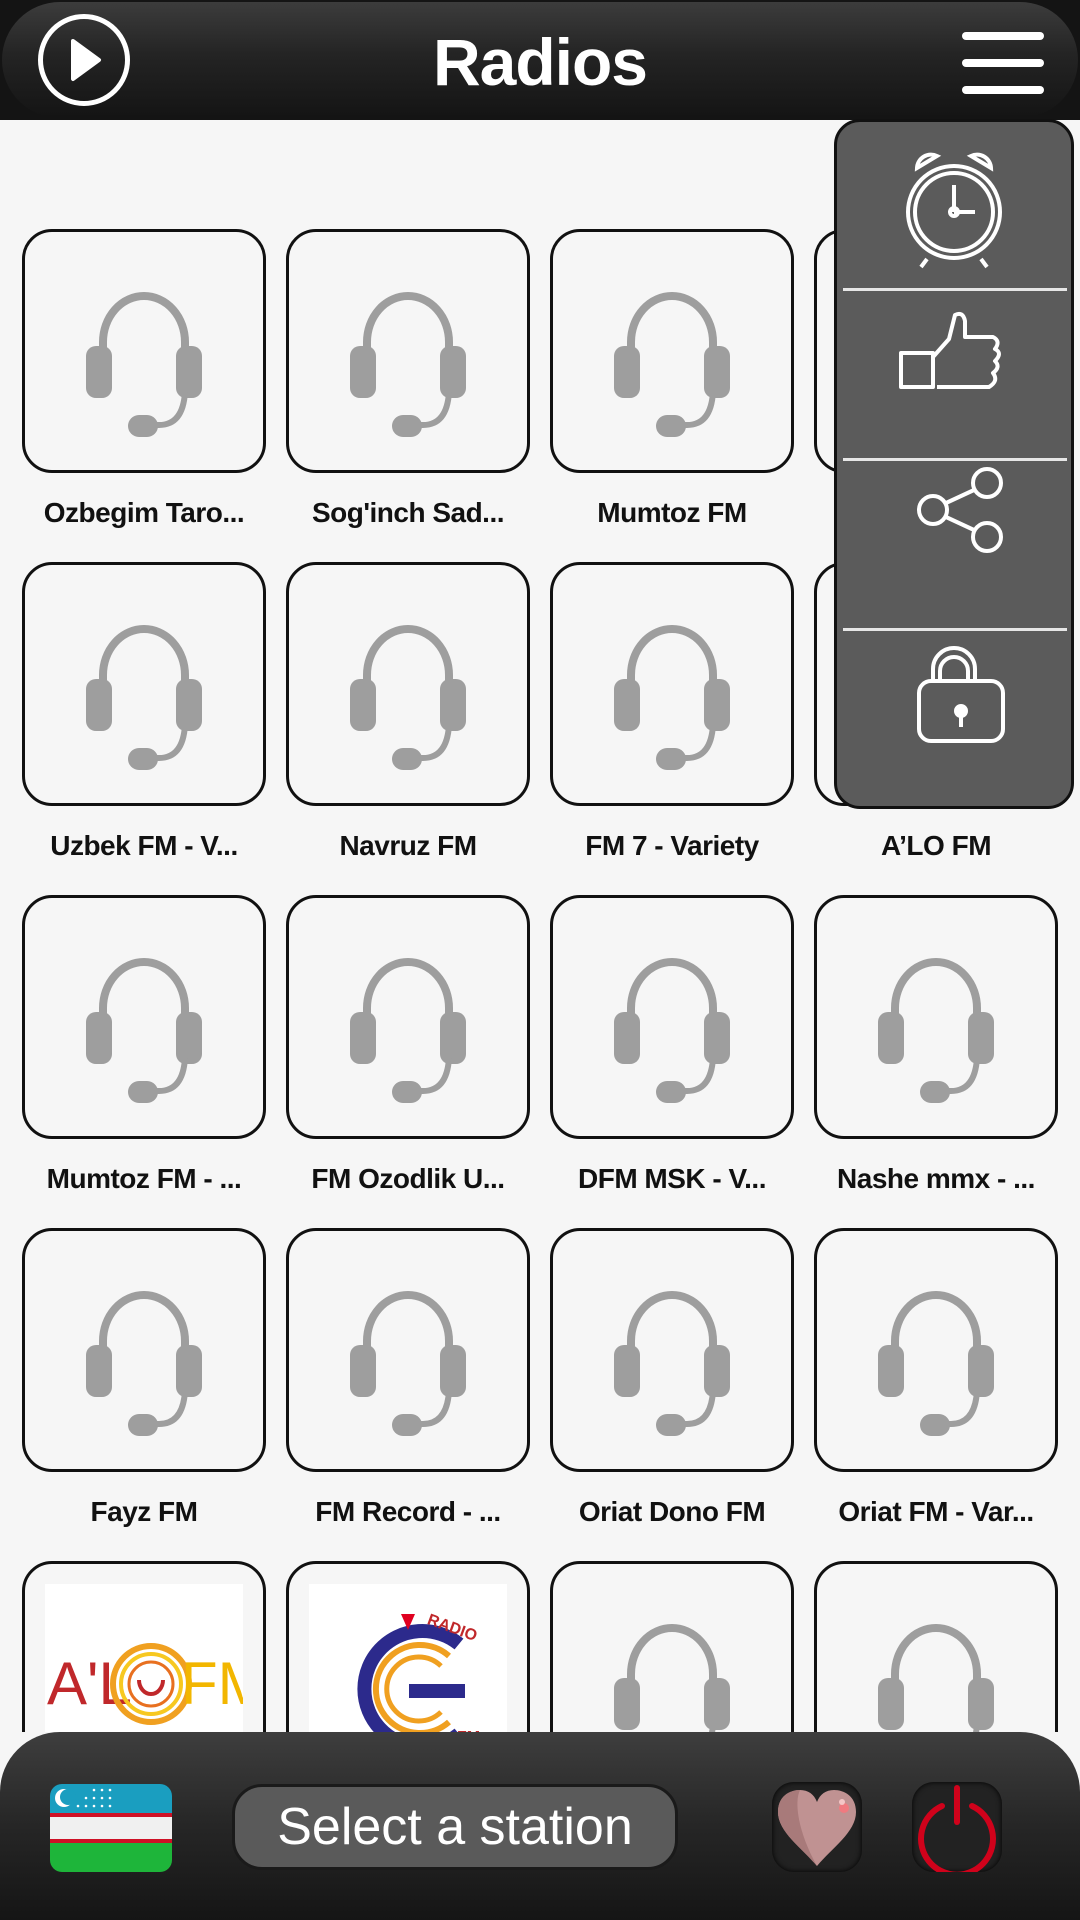 Image resolution: width=1080 pixels, height=1920 pixels. What do you see at coordinates (144, 1511) in the screenshot?
I see `station-name: Fayz FM` at bounding box center [144, 1511].